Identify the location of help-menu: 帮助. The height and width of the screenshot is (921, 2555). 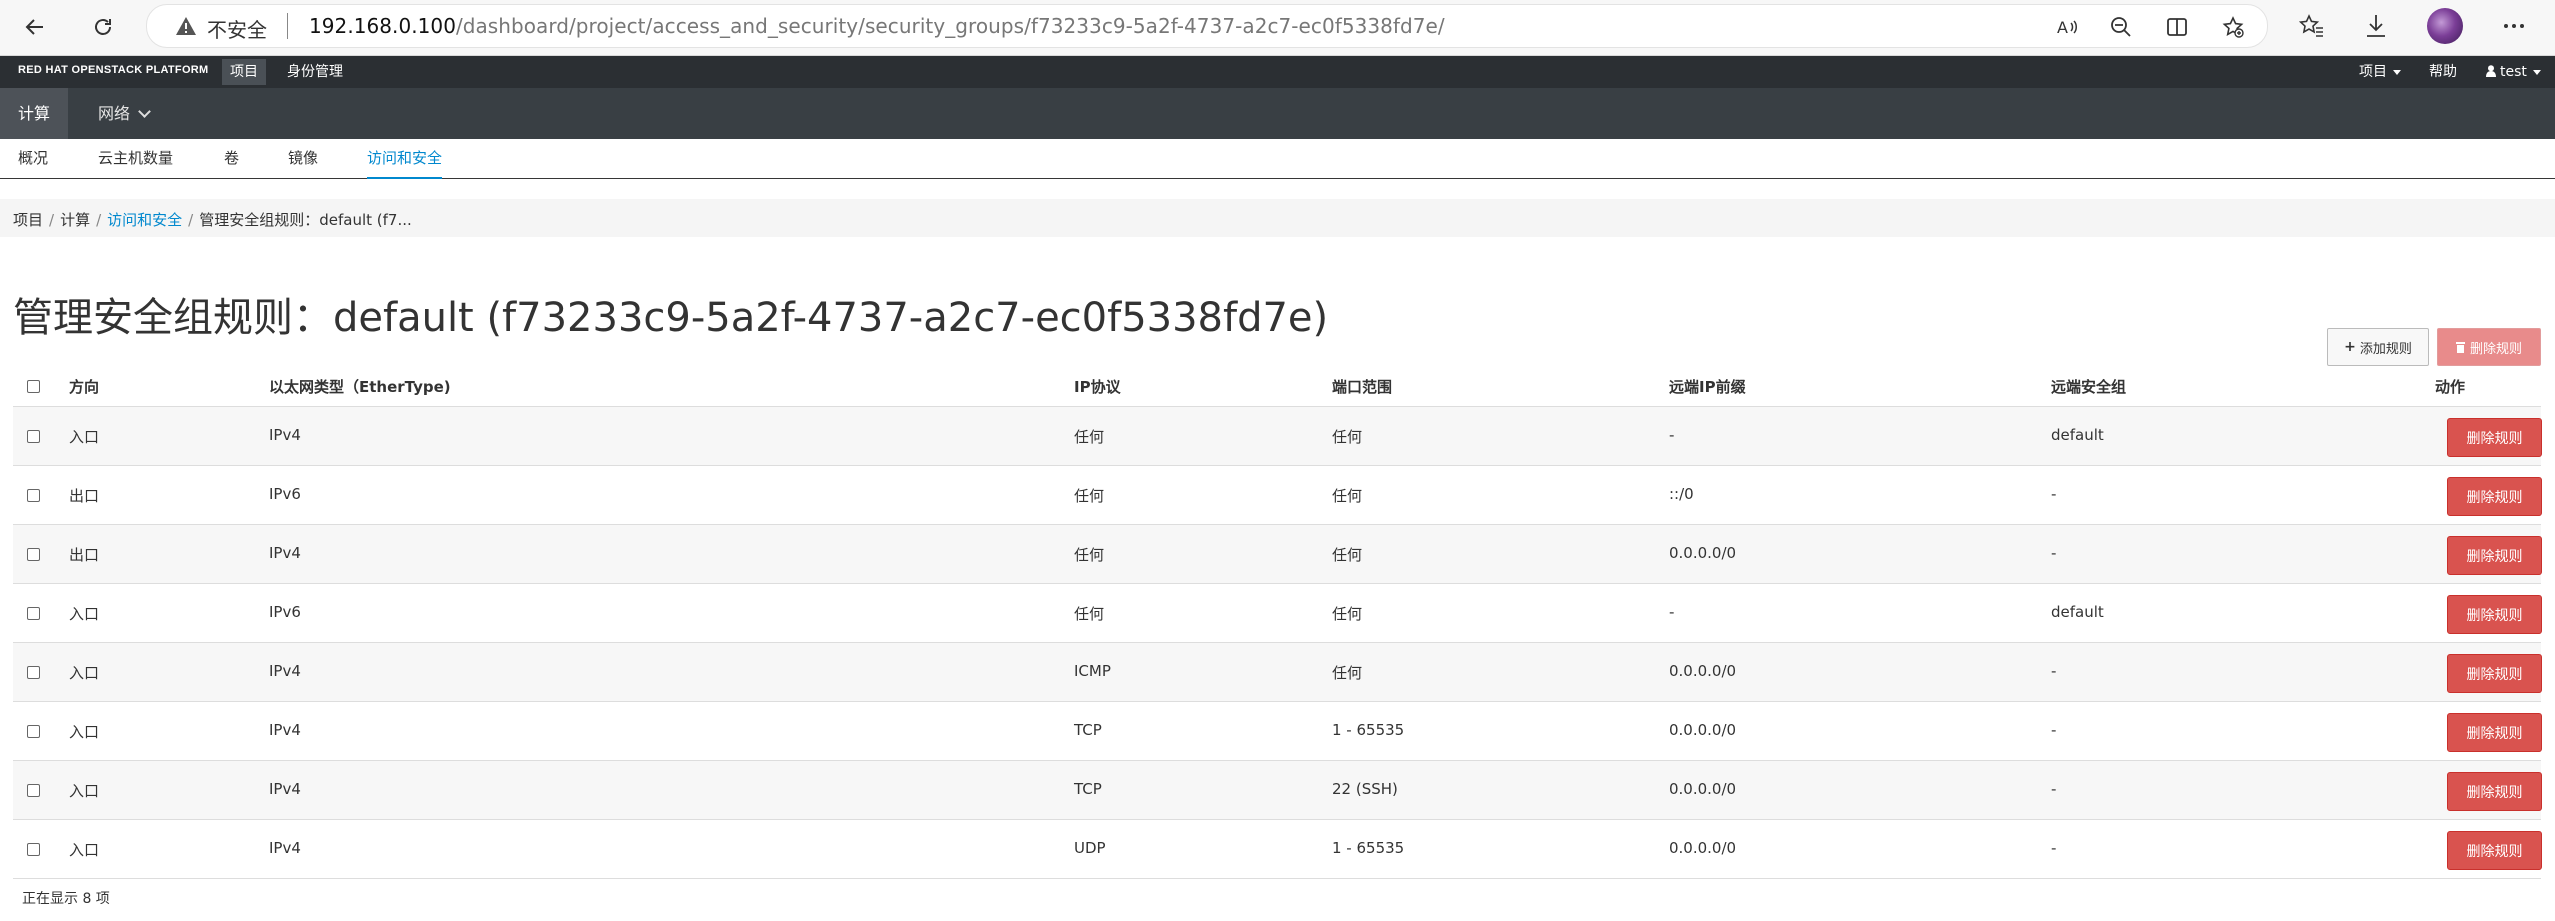
(2443, 72).